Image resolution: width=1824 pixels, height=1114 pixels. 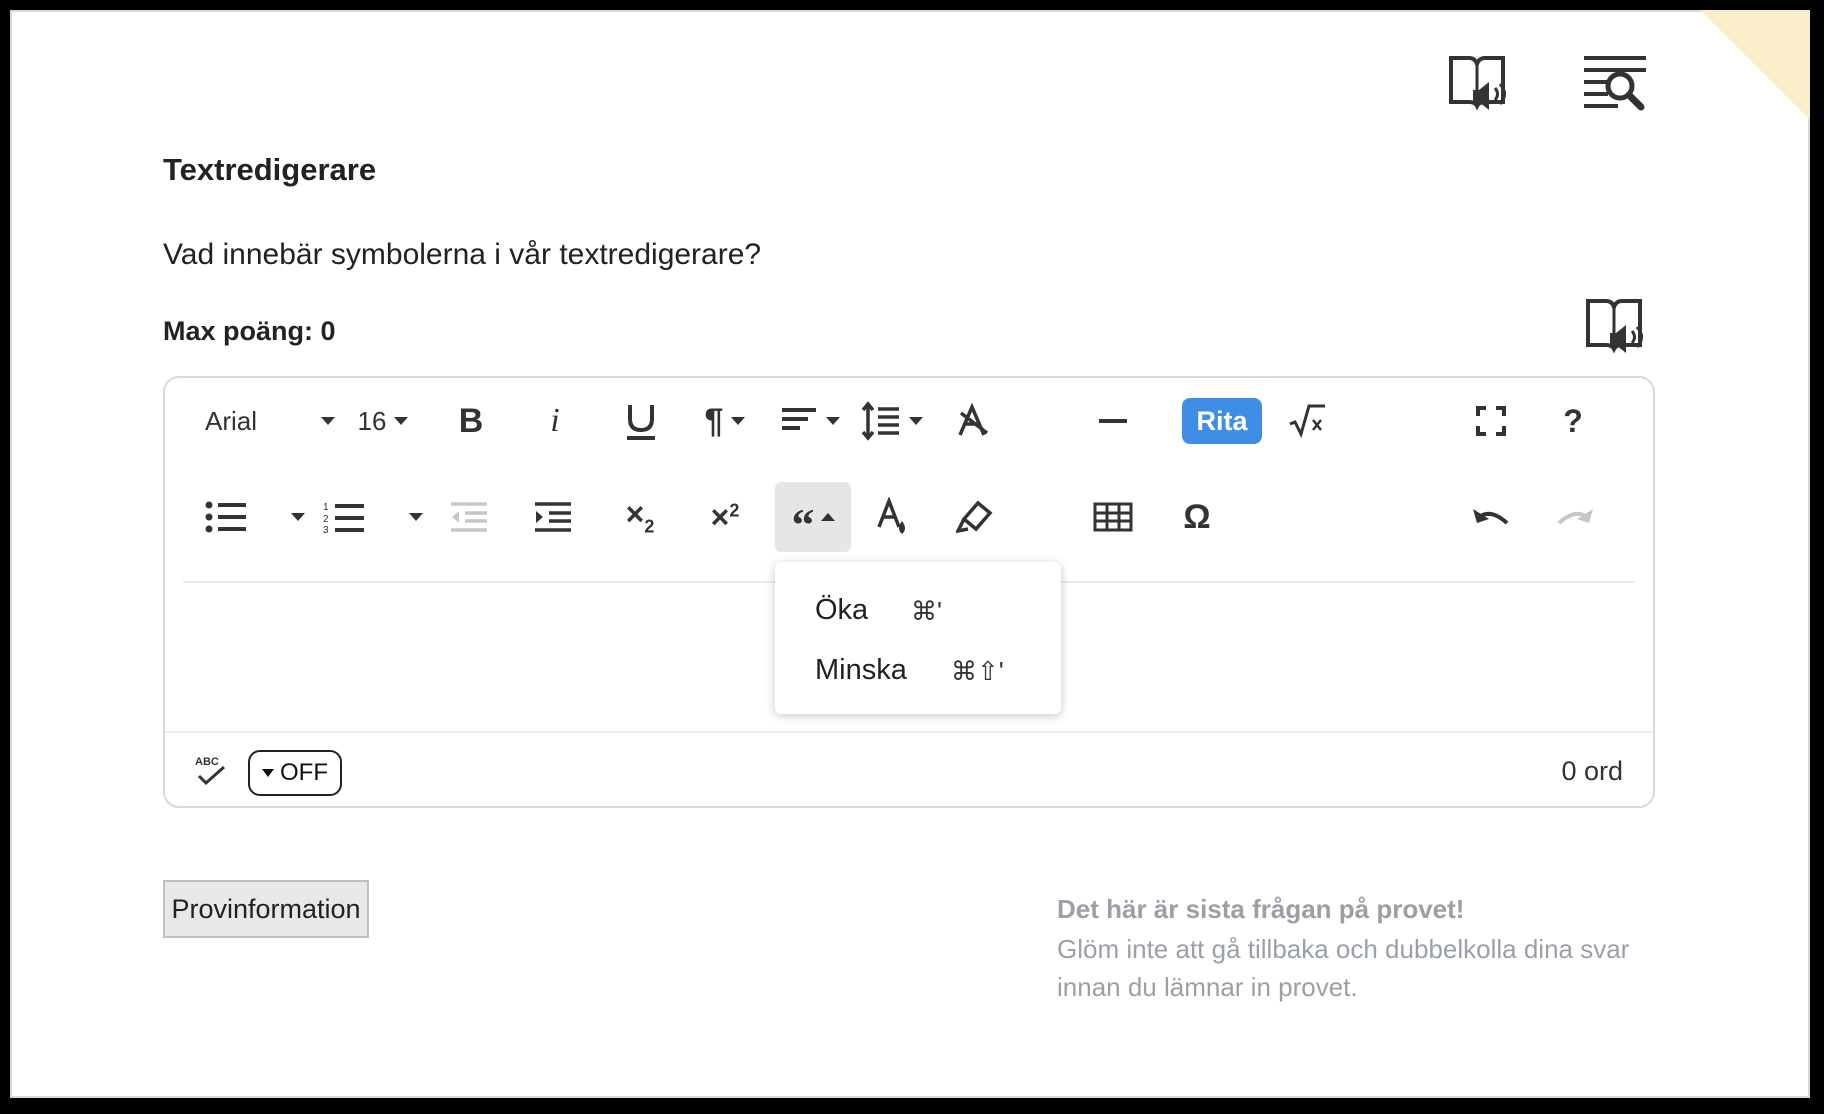 I want to click on clear-format-icon, so click(x=973, y=419).